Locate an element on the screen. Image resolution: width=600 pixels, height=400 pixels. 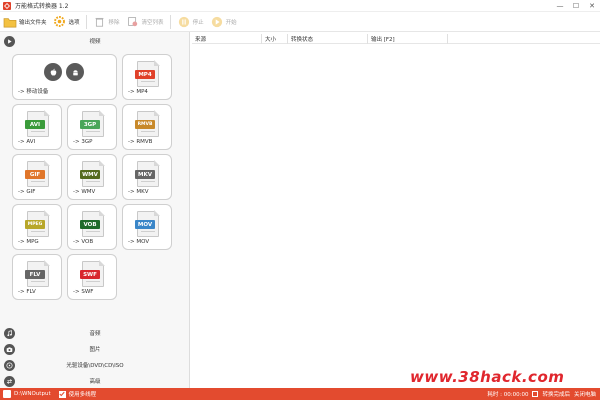
remove-button: 移除 is located at coordinates (106, 22).